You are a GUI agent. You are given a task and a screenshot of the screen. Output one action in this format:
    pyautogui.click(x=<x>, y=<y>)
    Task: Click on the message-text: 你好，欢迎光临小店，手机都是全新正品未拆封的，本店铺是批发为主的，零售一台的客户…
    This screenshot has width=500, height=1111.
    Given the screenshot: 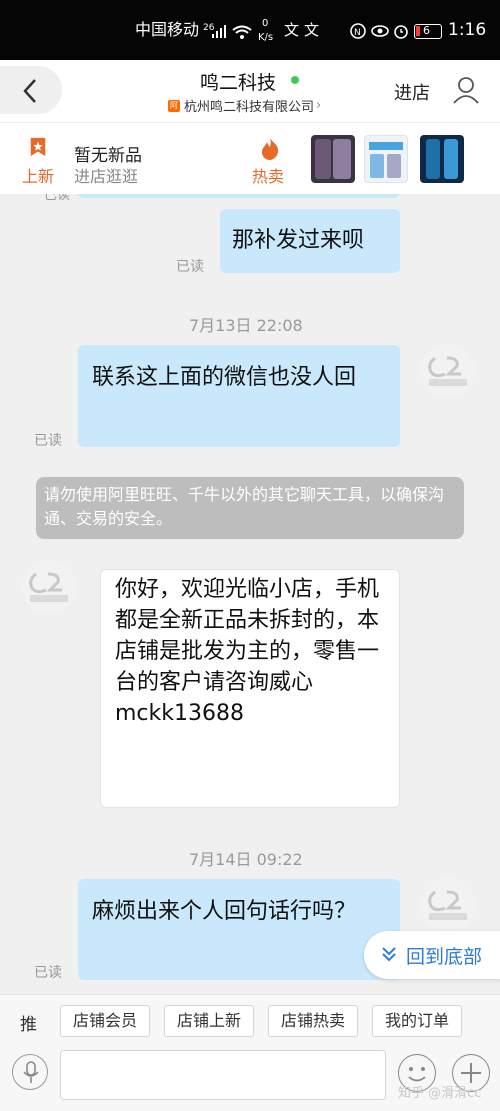 What is the action you would take?
    pyautogui.click(x=247, y=651)
    